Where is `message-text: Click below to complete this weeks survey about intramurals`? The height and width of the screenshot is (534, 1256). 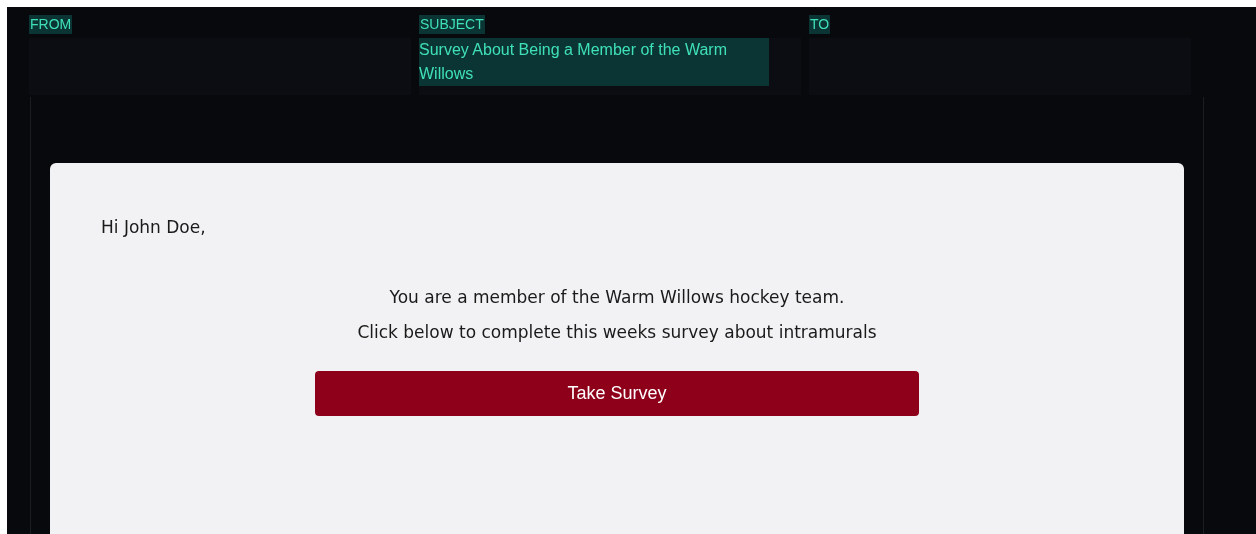 message-text: Click below to complete this weeks survey about intramurals is located at coordinates (617, 332).